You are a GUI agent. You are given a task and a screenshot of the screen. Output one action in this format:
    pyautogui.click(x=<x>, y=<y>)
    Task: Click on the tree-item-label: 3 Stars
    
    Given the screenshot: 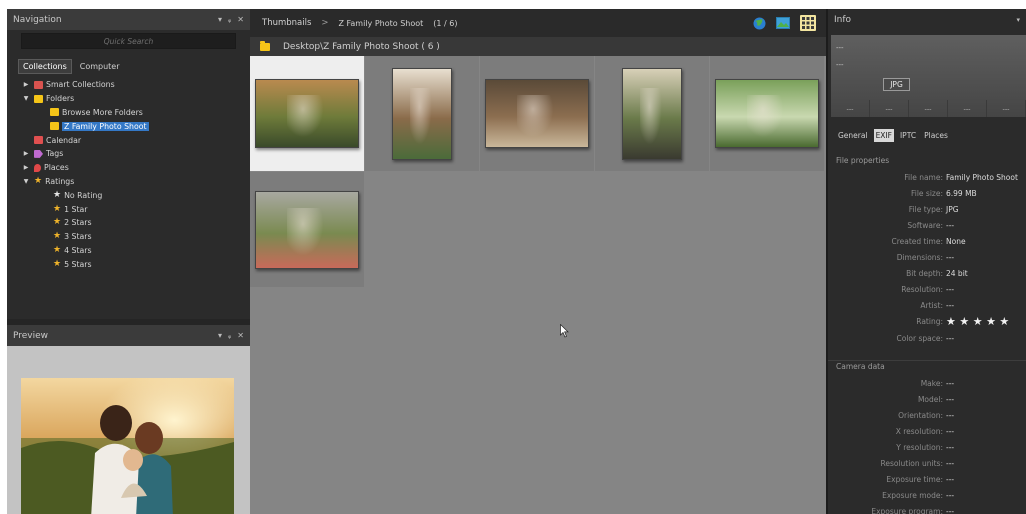 What is the action you would take?
    pyautogui.click(x=78, y=237)
    